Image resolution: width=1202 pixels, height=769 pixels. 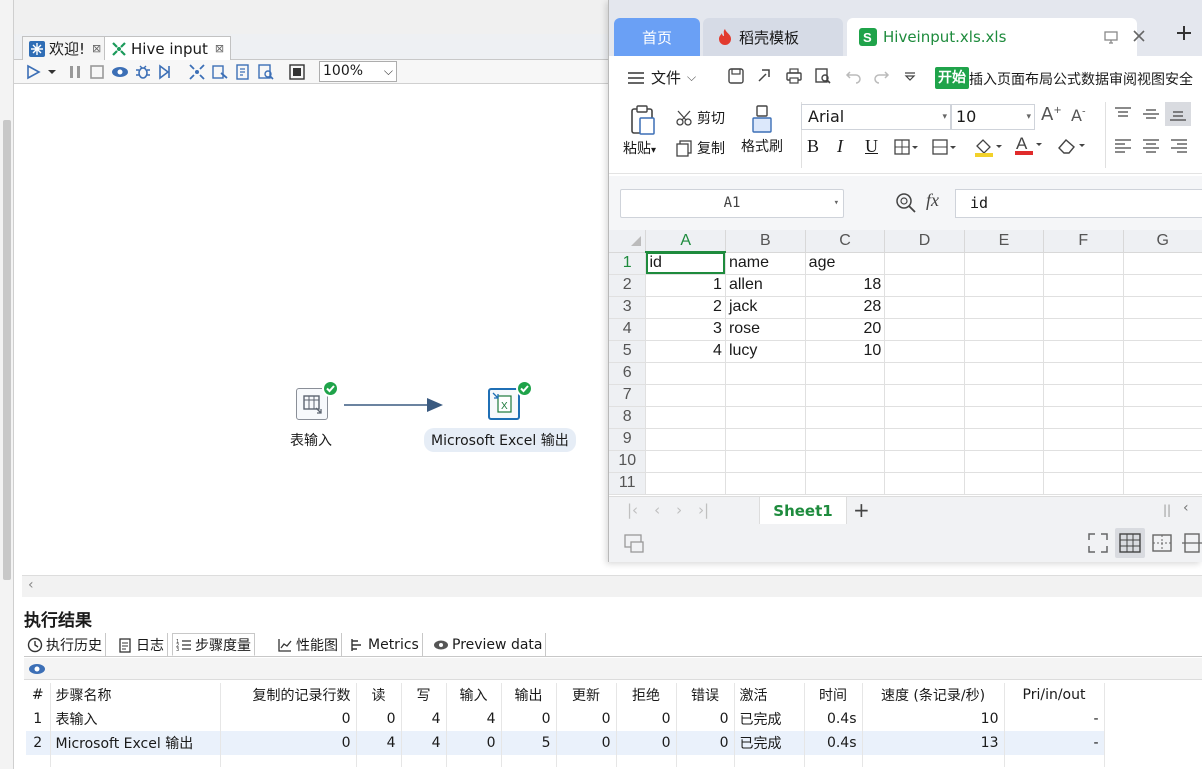 What do you see at coordinates (37, 669) in the screenshot?
I see `show-hide-eye-icon` at bounding box center [37, 669].